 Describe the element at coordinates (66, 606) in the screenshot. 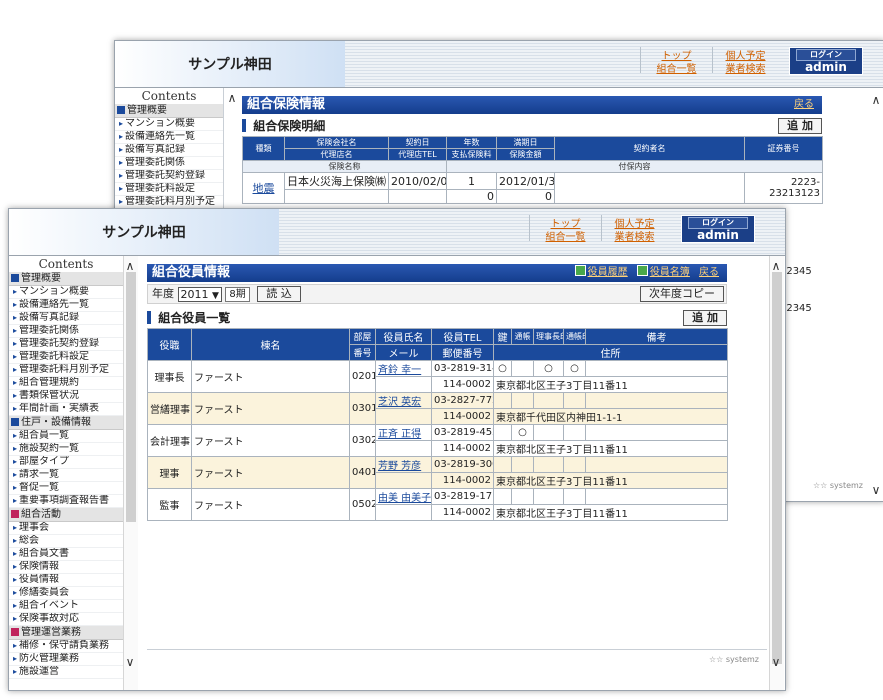

I see `sidebar-item: 組合イベント` at that location.